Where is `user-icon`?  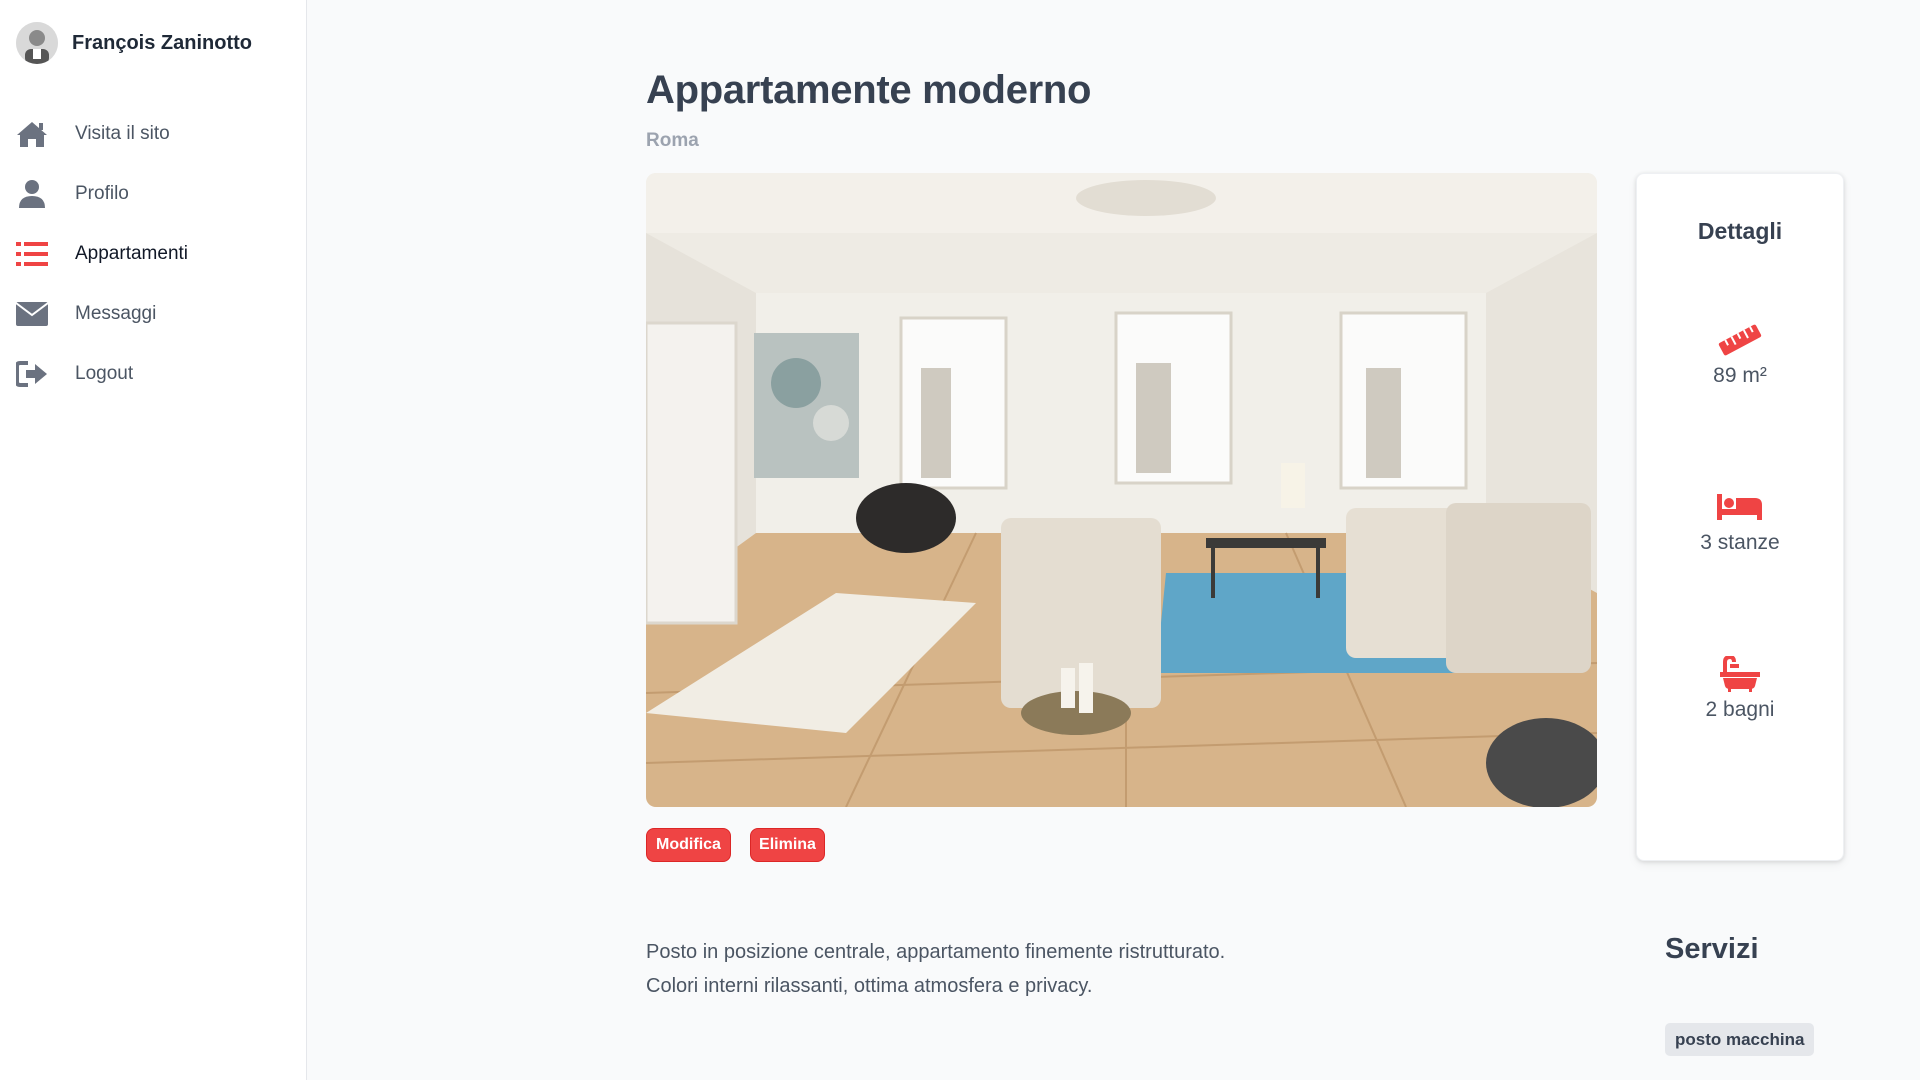 user-icon is located at coordinates (32, 194).